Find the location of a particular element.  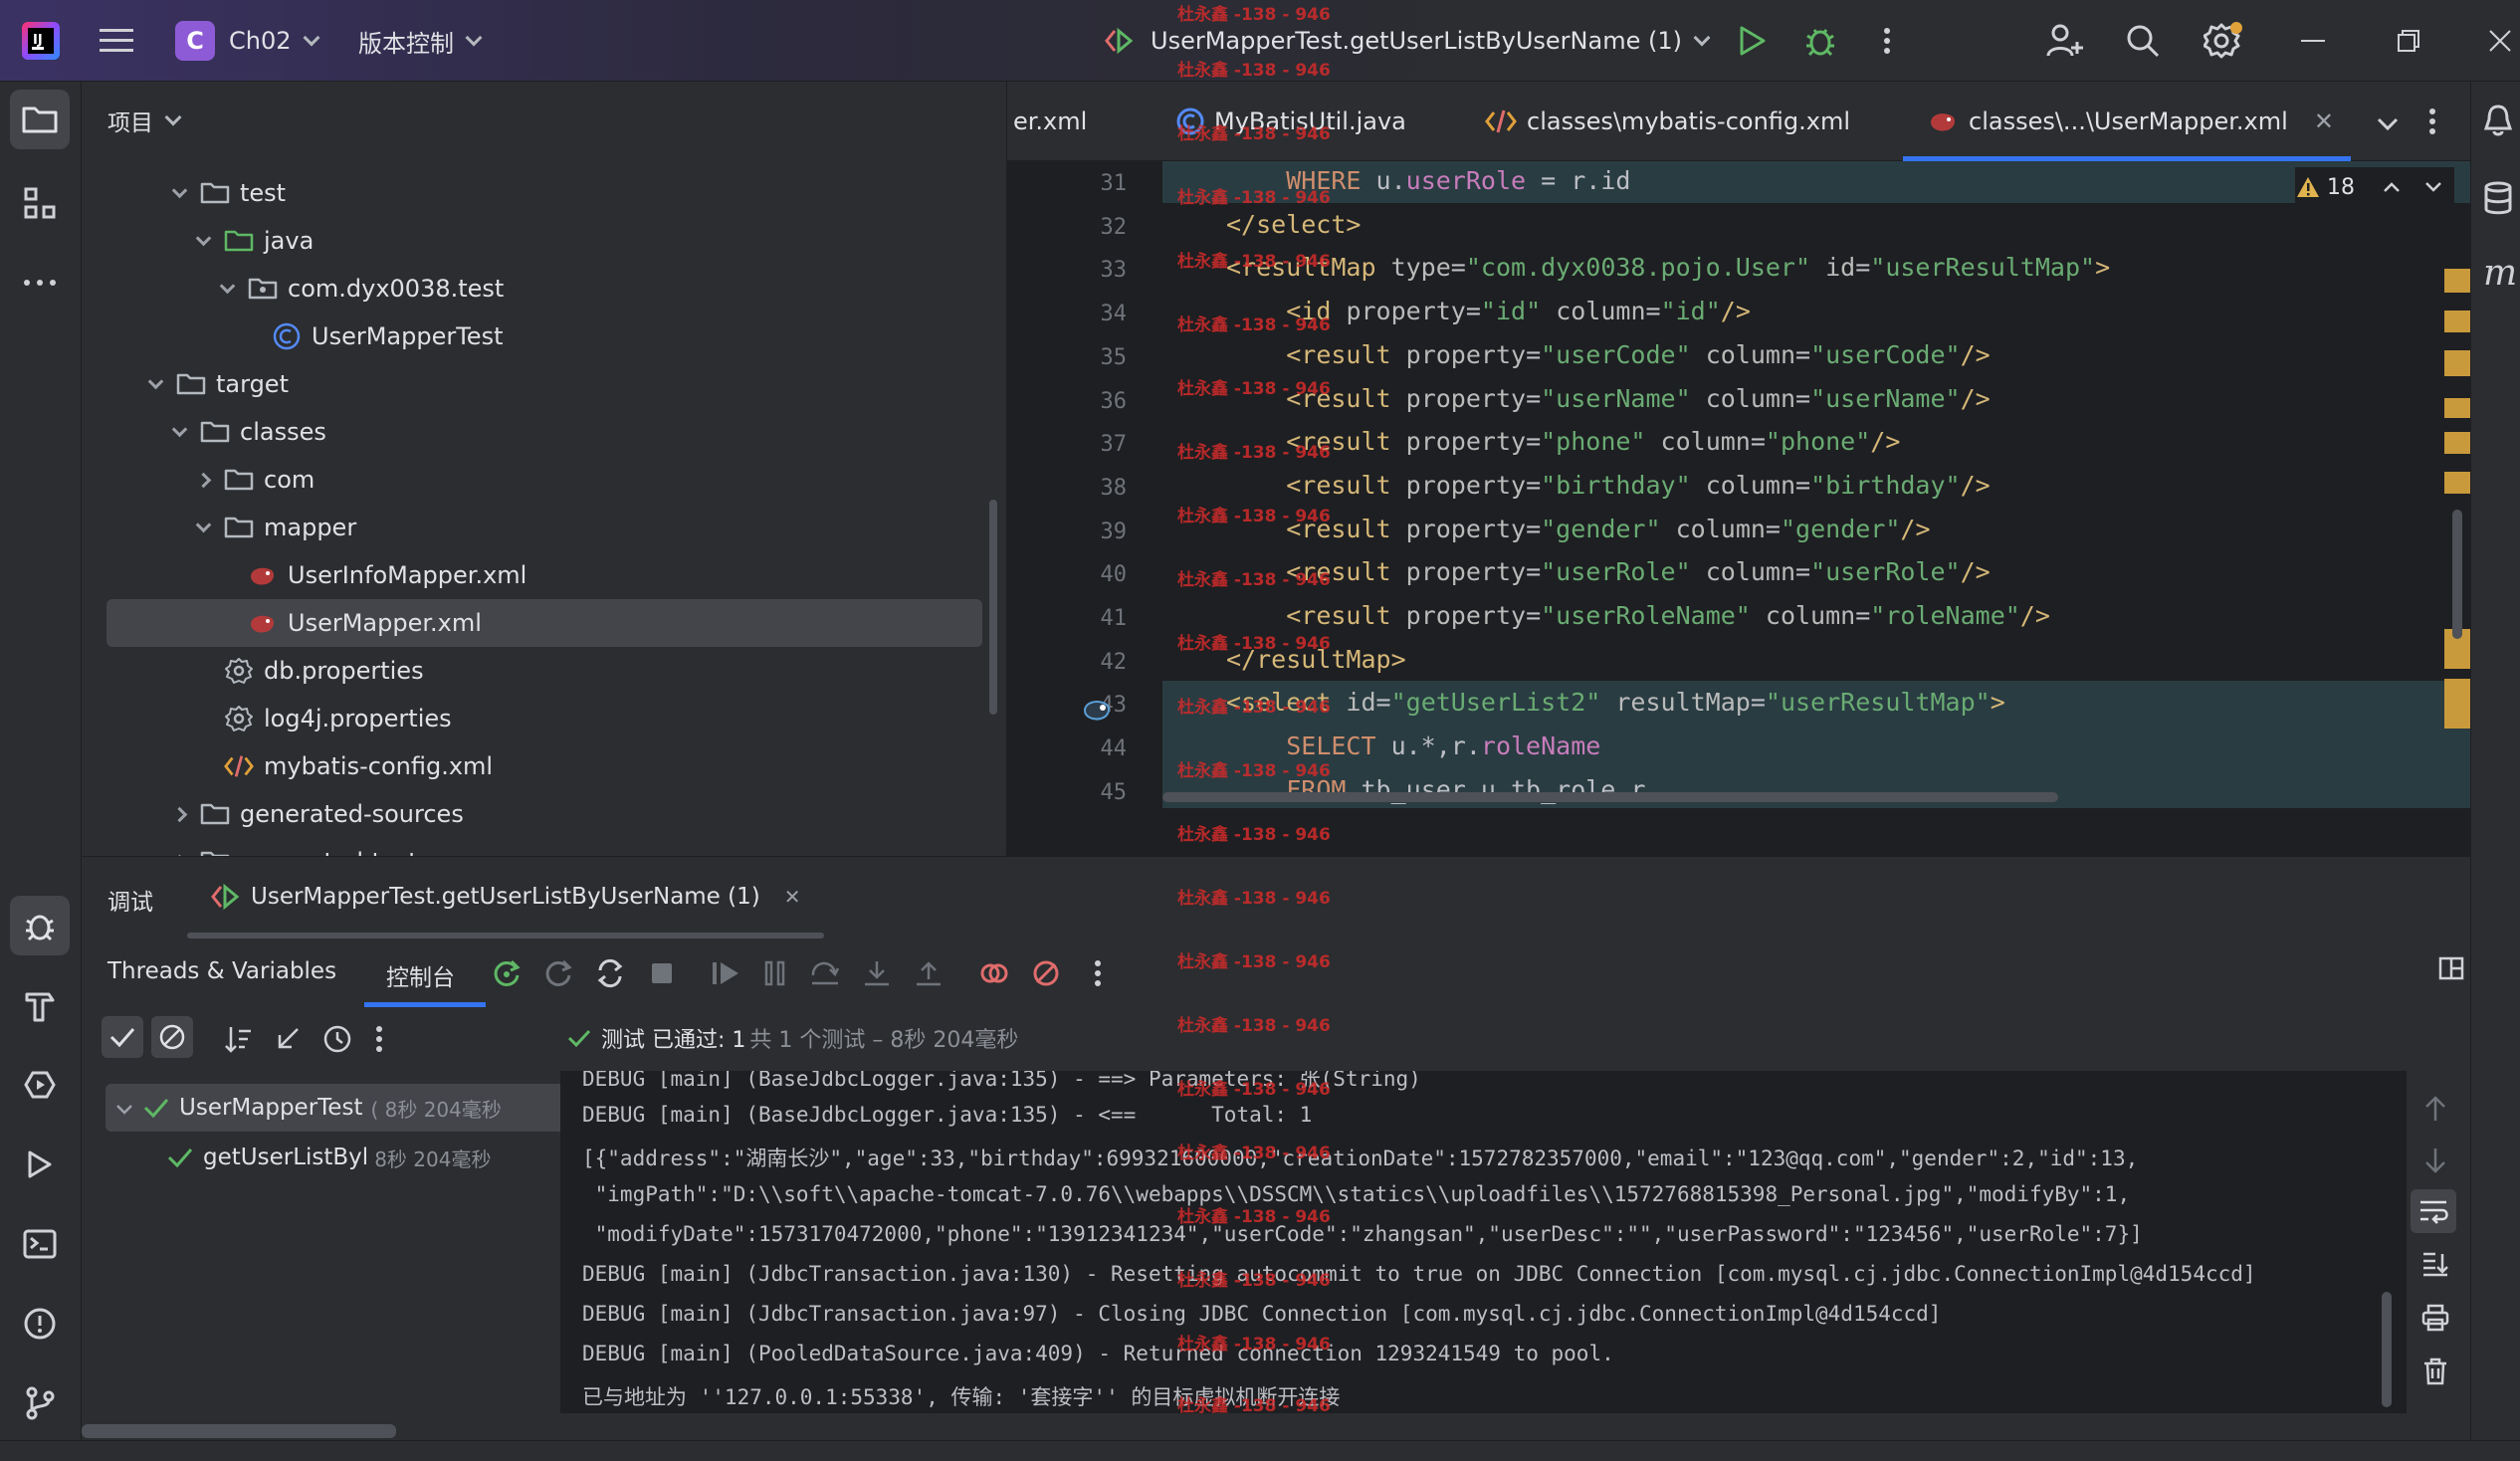

tab-threads-variables: Threads & Variables is located at coordinates (221, 971).